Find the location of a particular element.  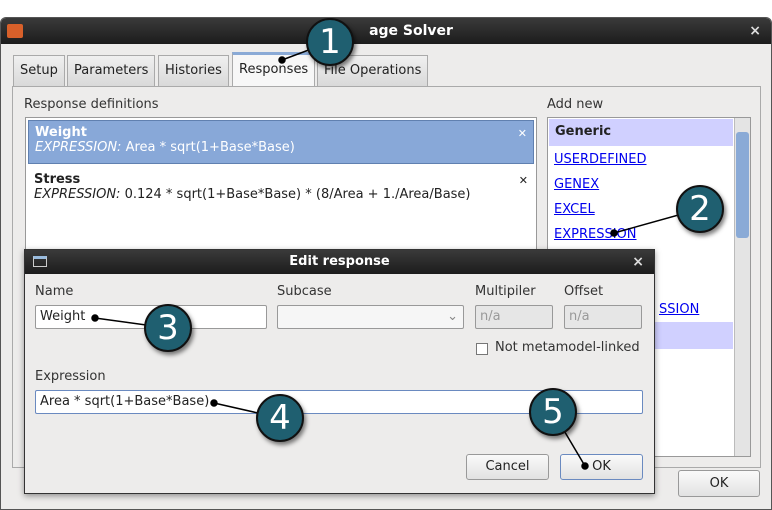

callout-5: 5 is located at coordinates (553, 412).